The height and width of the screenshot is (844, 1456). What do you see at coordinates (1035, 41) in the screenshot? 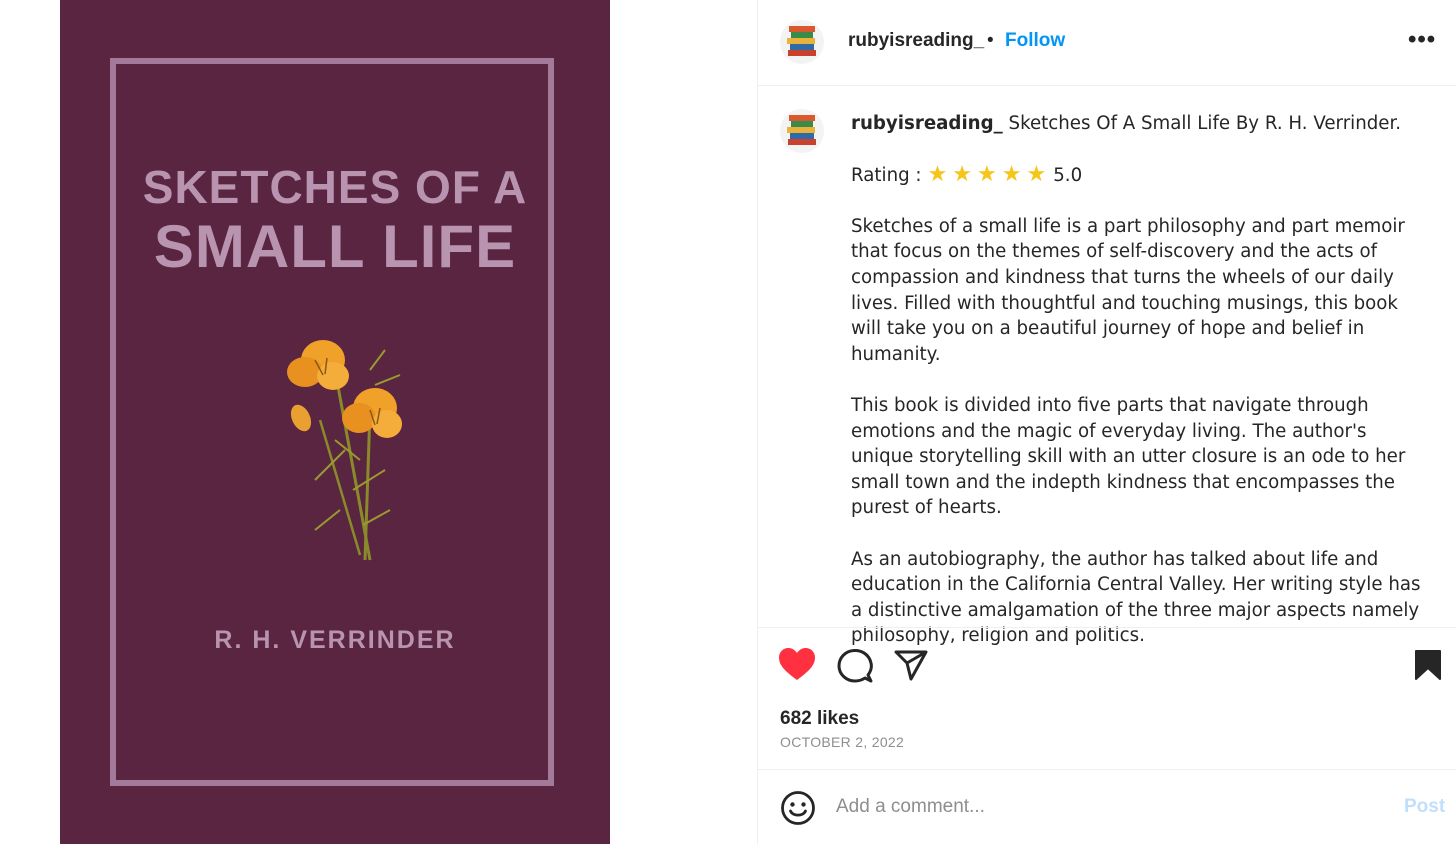
I see `follow-button: Follow` at bounding box center [1035, 41].